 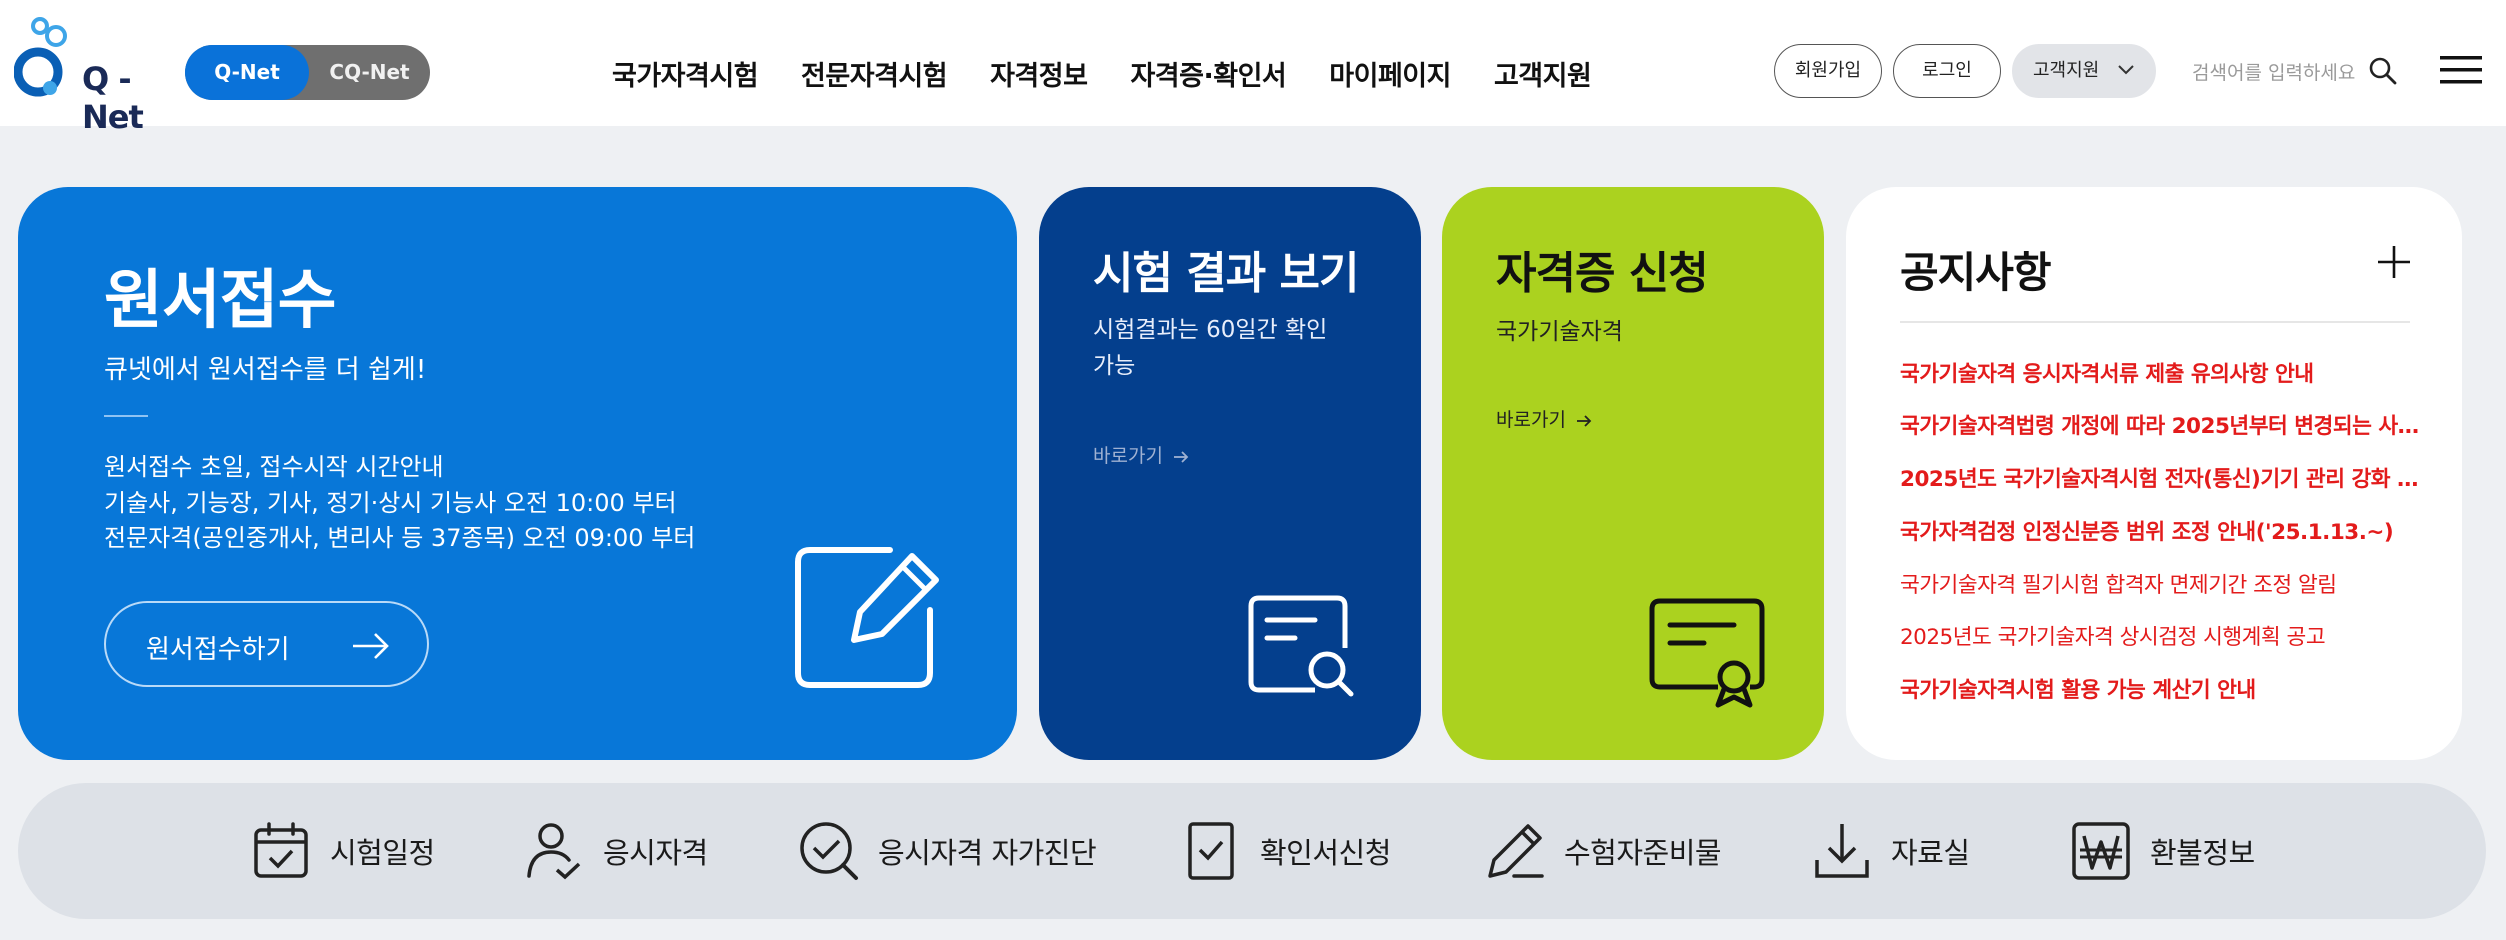 What do you see at coordinates (1039, 73) in the screenshot?
I see `nav-qualification-info: 자격정보` at bounding box center [1039, 73].